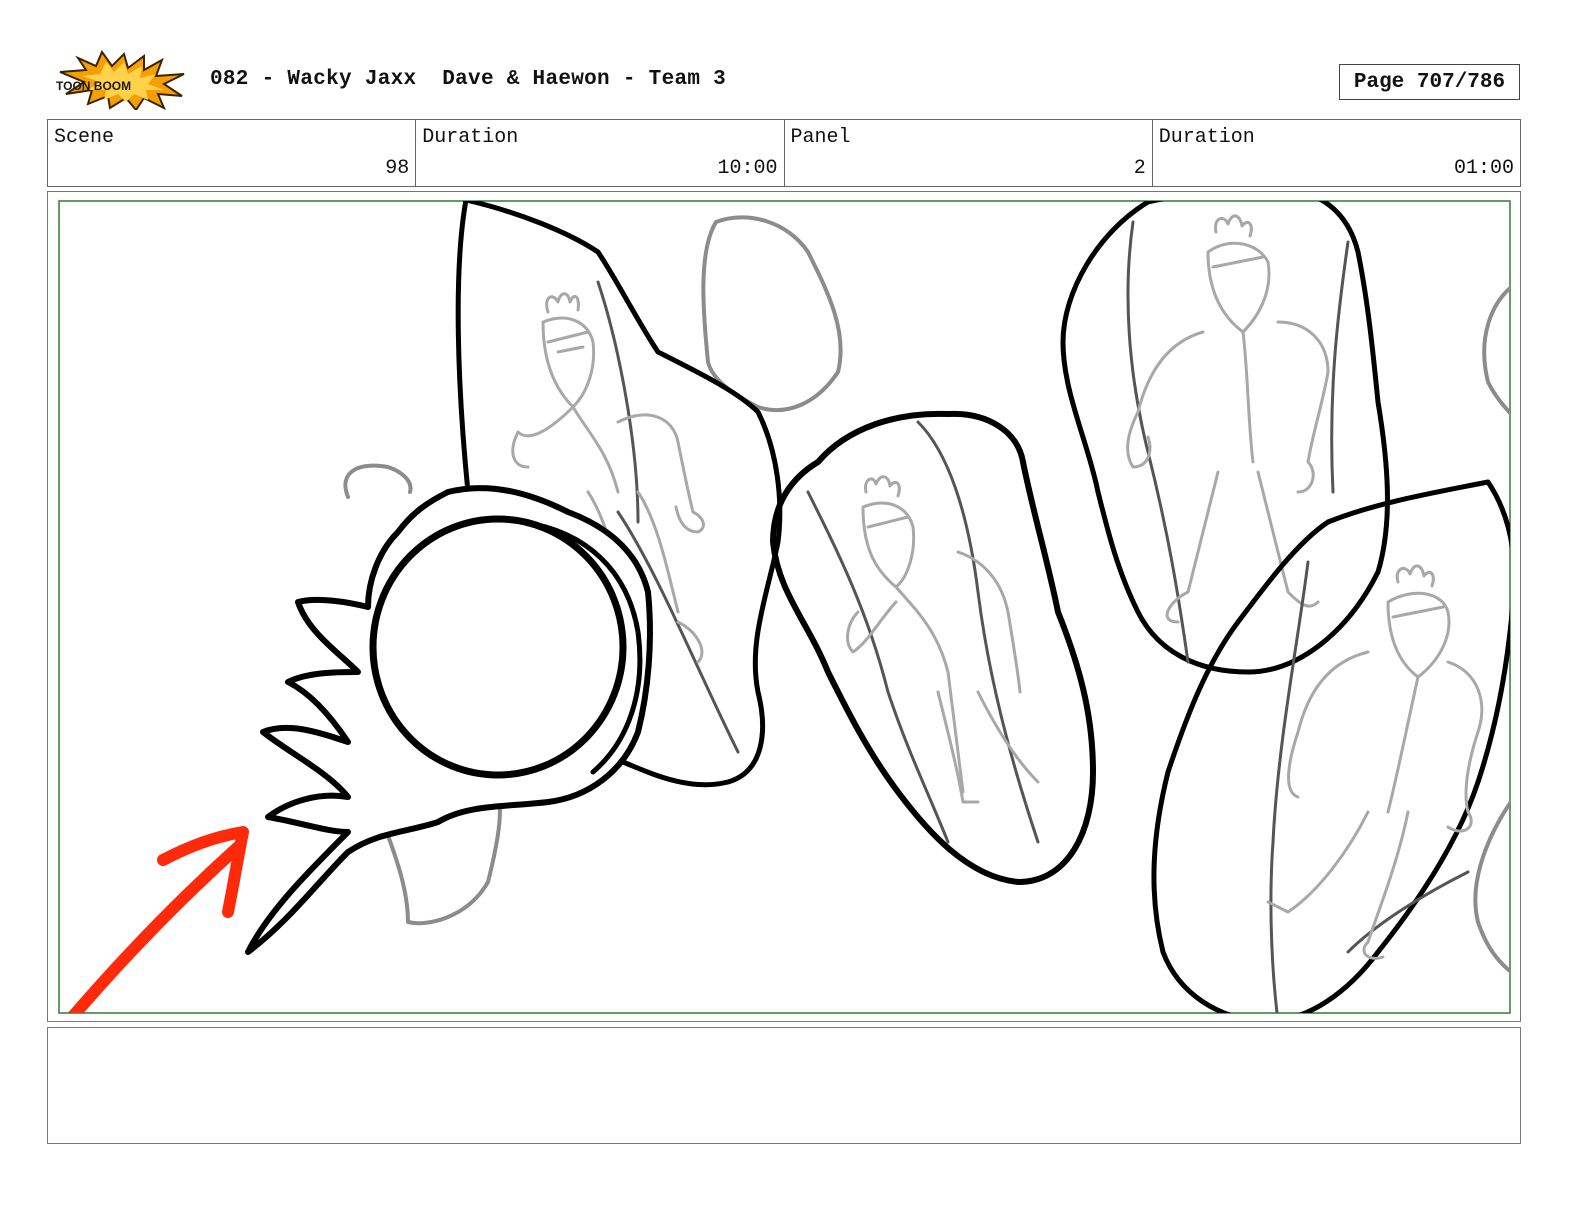 Image resolution: width=1582 pixels, height=1225 pixels. I want to click on scene-duration-label: Duration, so click(470, 137).